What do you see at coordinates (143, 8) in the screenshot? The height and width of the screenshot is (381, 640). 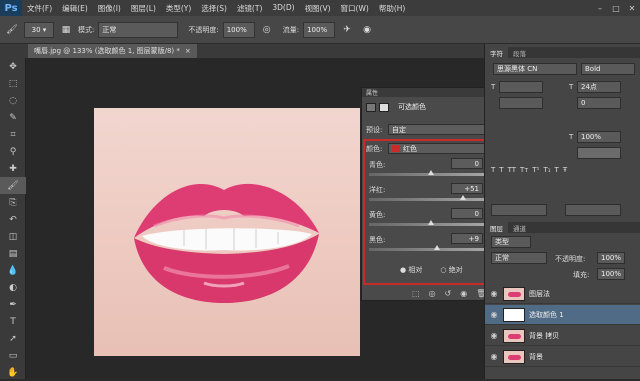 I see `menu-item: 图层(L)` at bounding box center [143, 8].